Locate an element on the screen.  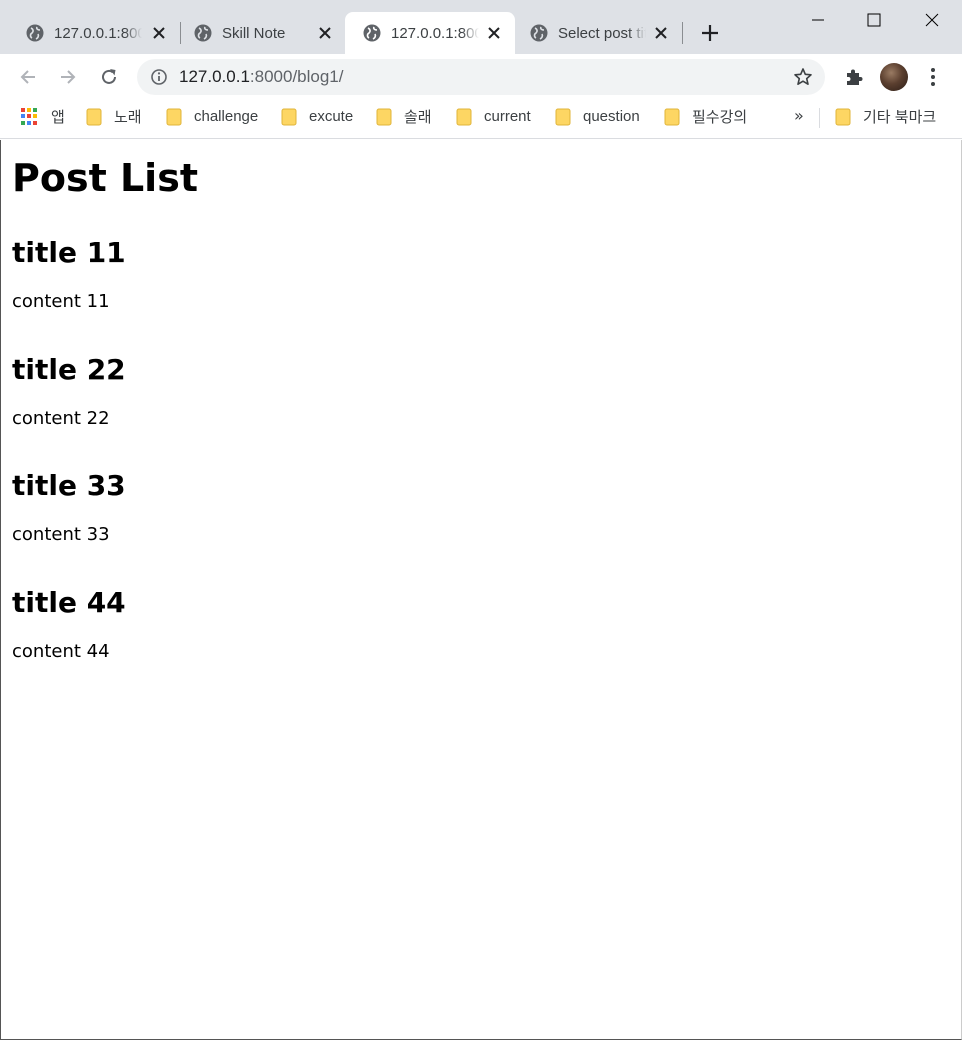
forward-button is located at coordinates (68, 77).